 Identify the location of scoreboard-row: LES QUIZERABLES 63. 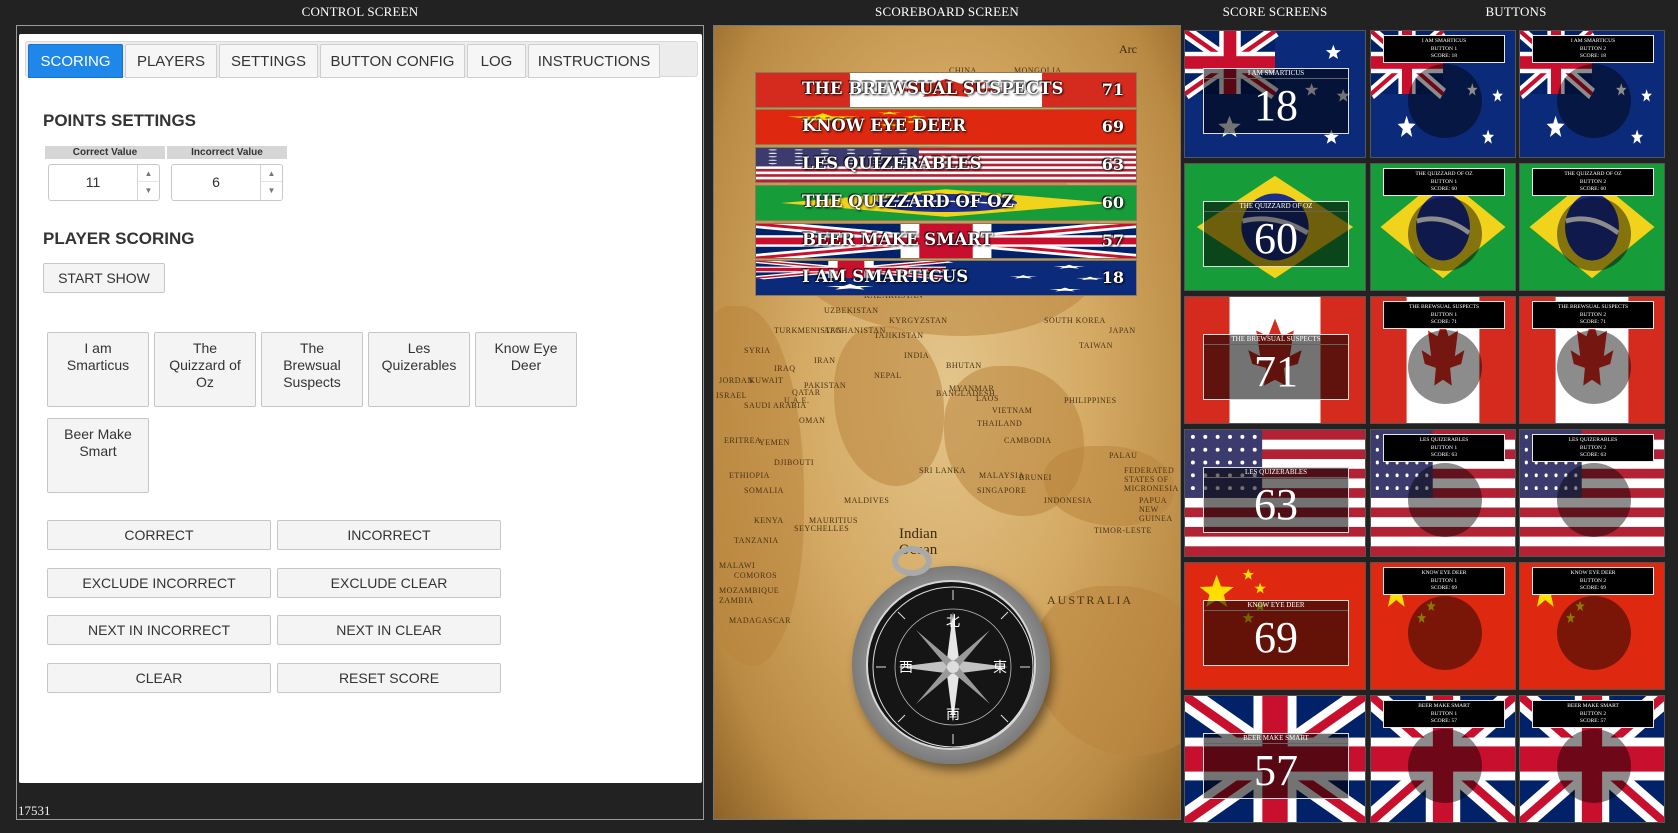
(946, 165).